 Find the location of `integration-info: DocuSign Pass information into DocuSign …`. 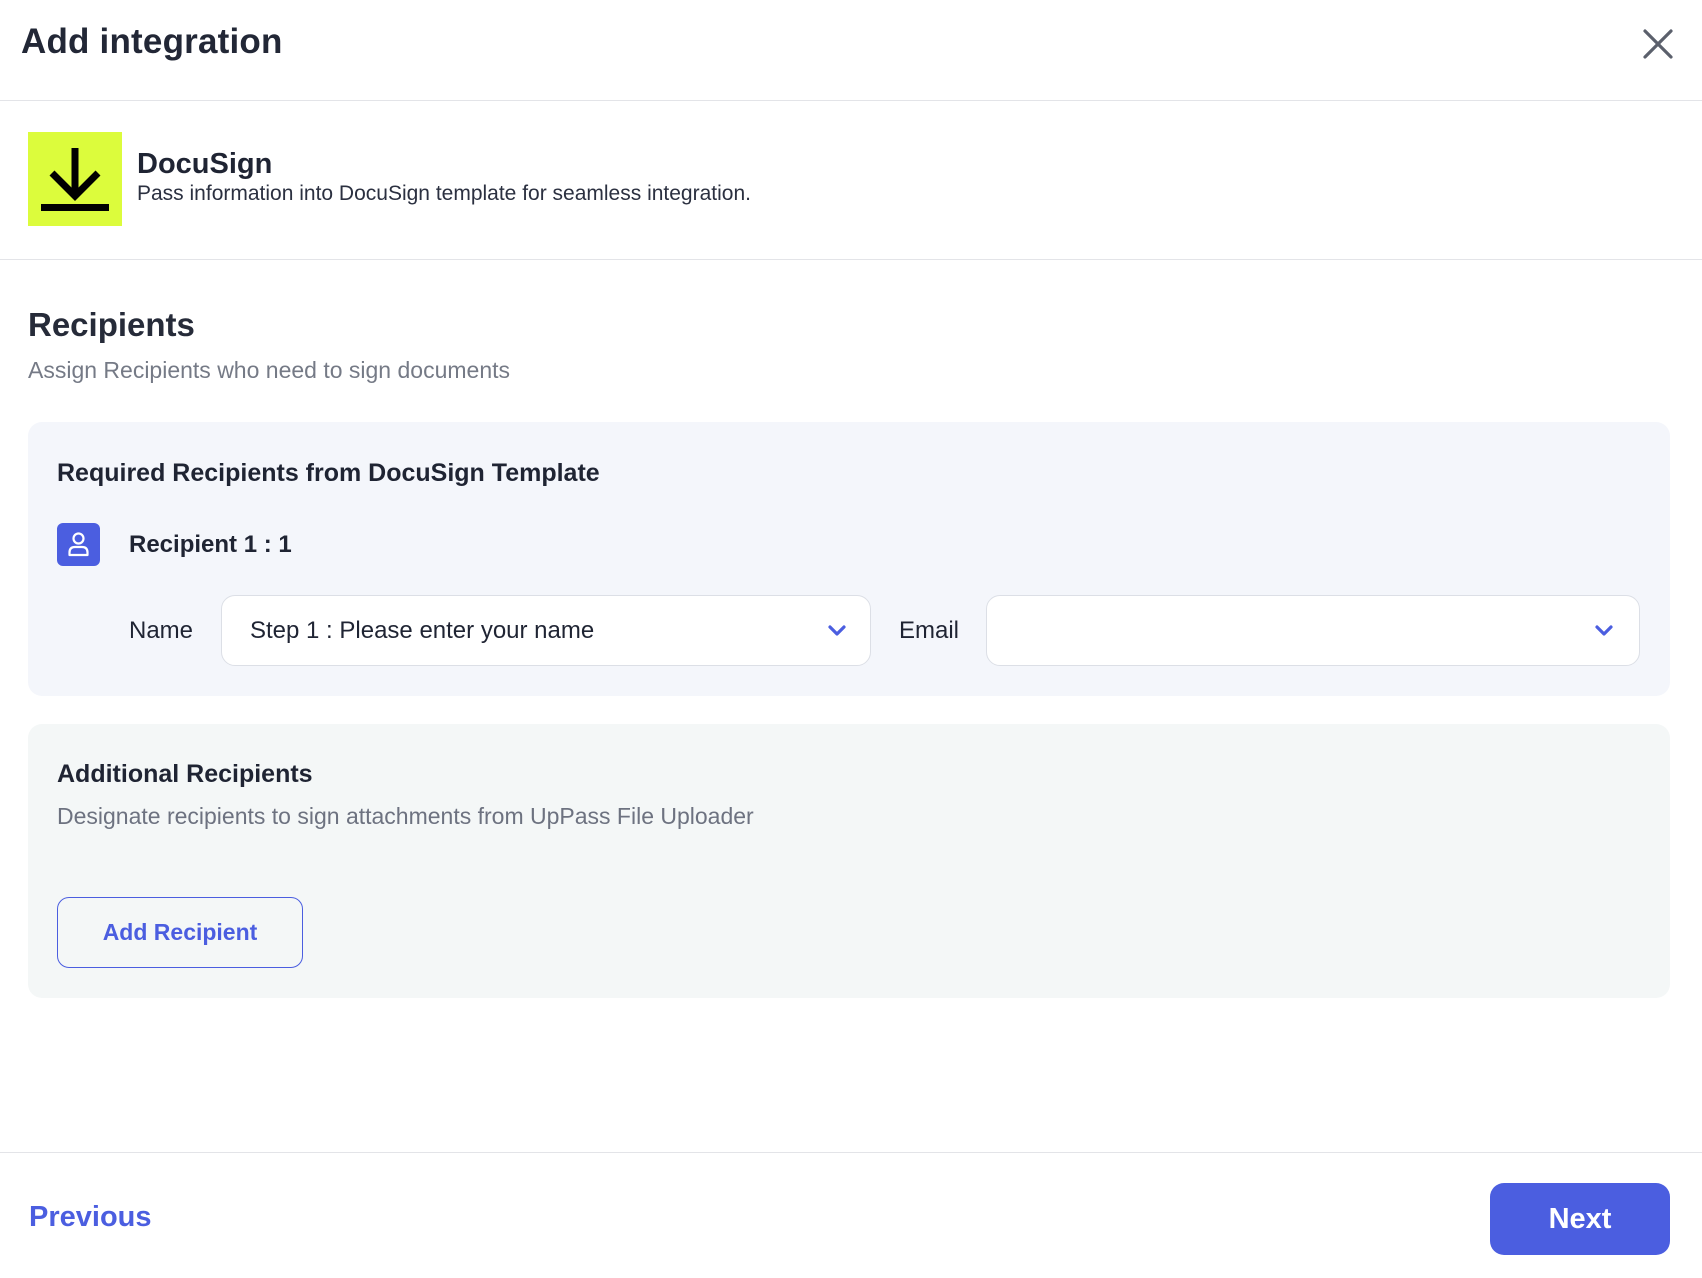

integration-info: DocuSign Pass information into DocuSign … is located at coordinates (851, 180).